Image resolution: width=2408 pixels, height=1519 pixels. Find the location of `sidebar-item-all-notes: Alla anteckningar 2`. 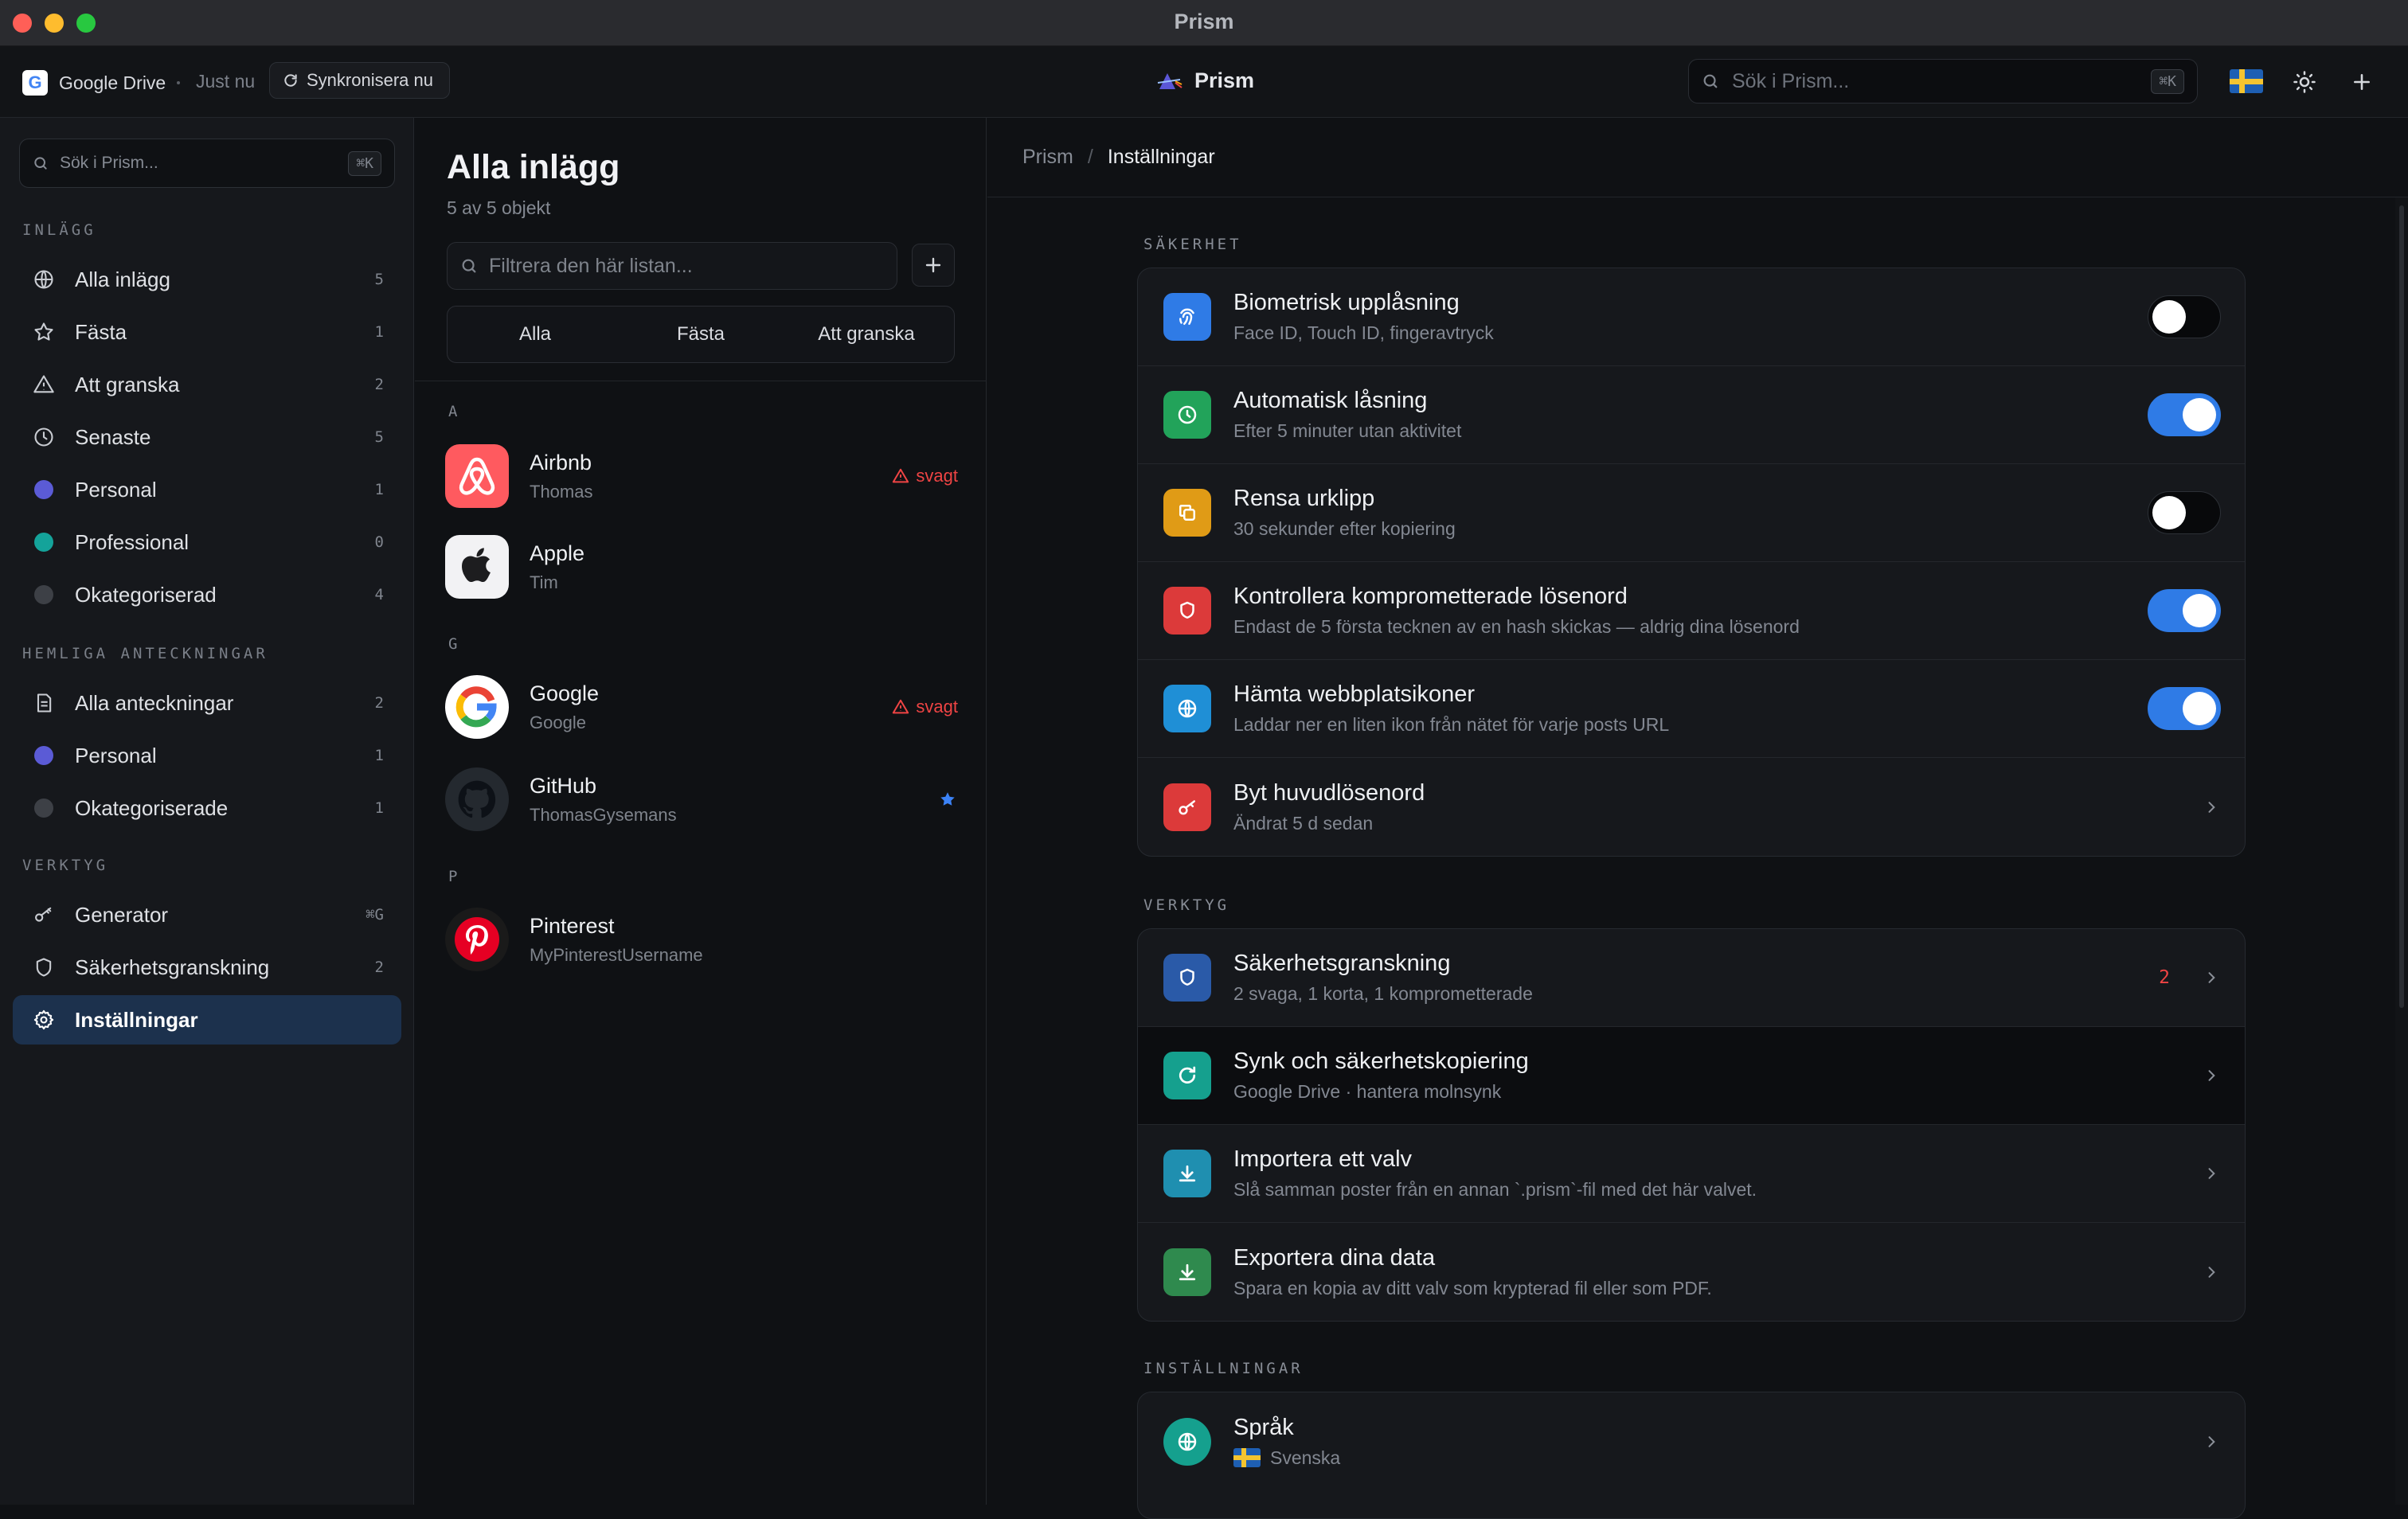

sidebar-item-all-notes: Alla anteckningar 2 is located at coordinates (207, 703).